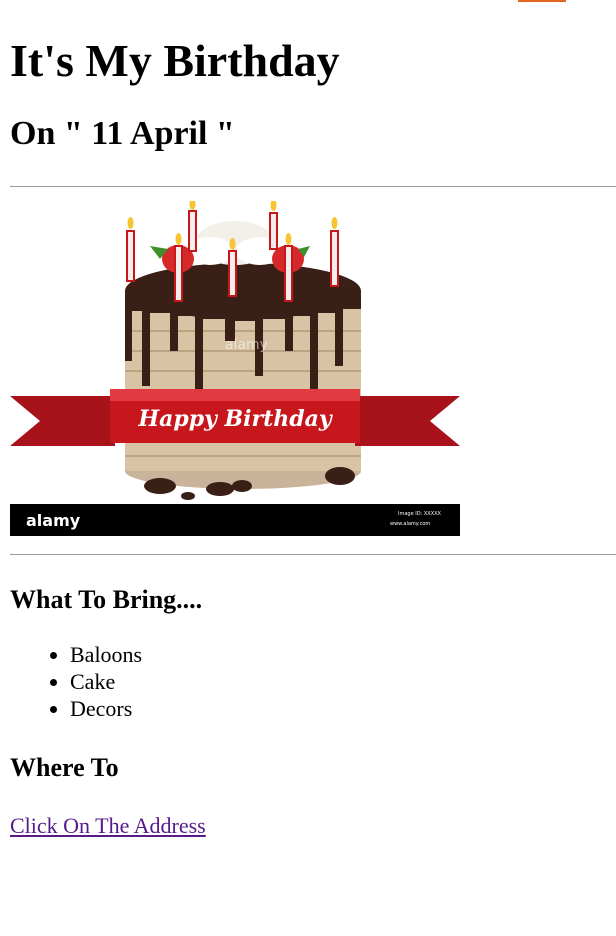  Describe the element at coordinates (542, 1) in the screenshot. I see `top-accent-bar` at that location.